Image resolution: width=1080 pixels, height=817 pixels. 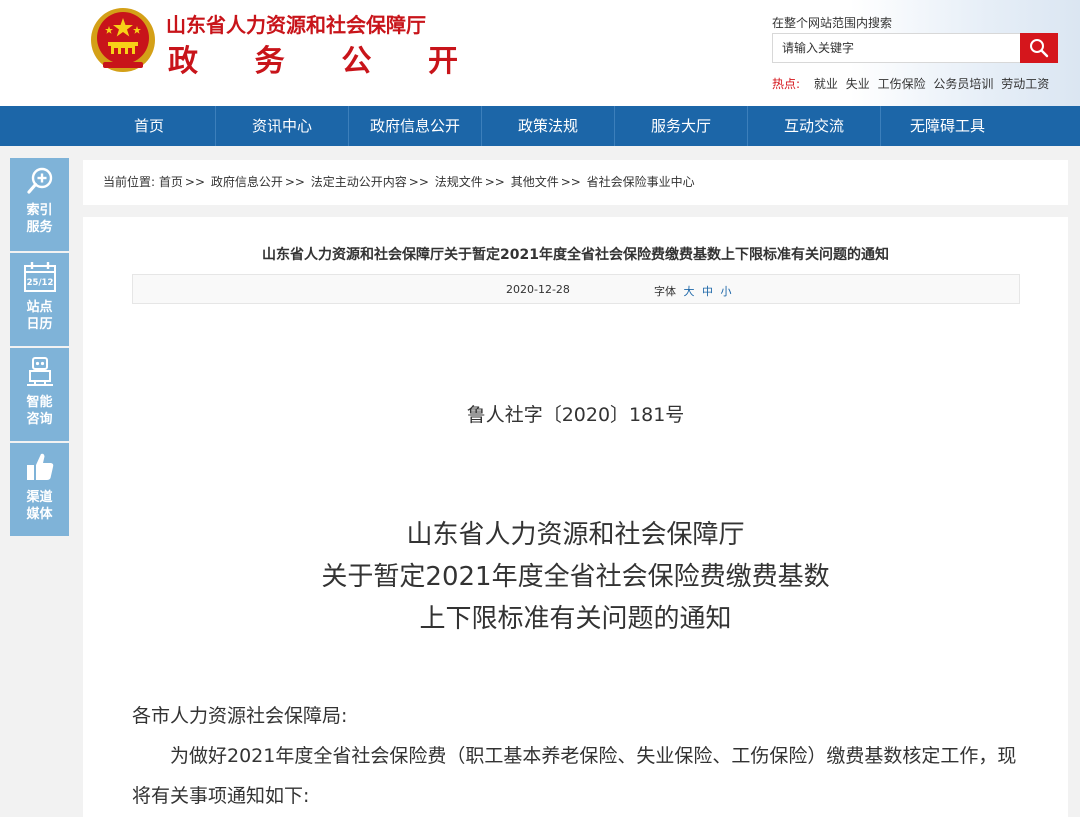 What do you see at coordinates (641, 182) in the screenshot?
I see `breadcrumb-item: 省社会保险事业中心` at bounding box center [641, 182].